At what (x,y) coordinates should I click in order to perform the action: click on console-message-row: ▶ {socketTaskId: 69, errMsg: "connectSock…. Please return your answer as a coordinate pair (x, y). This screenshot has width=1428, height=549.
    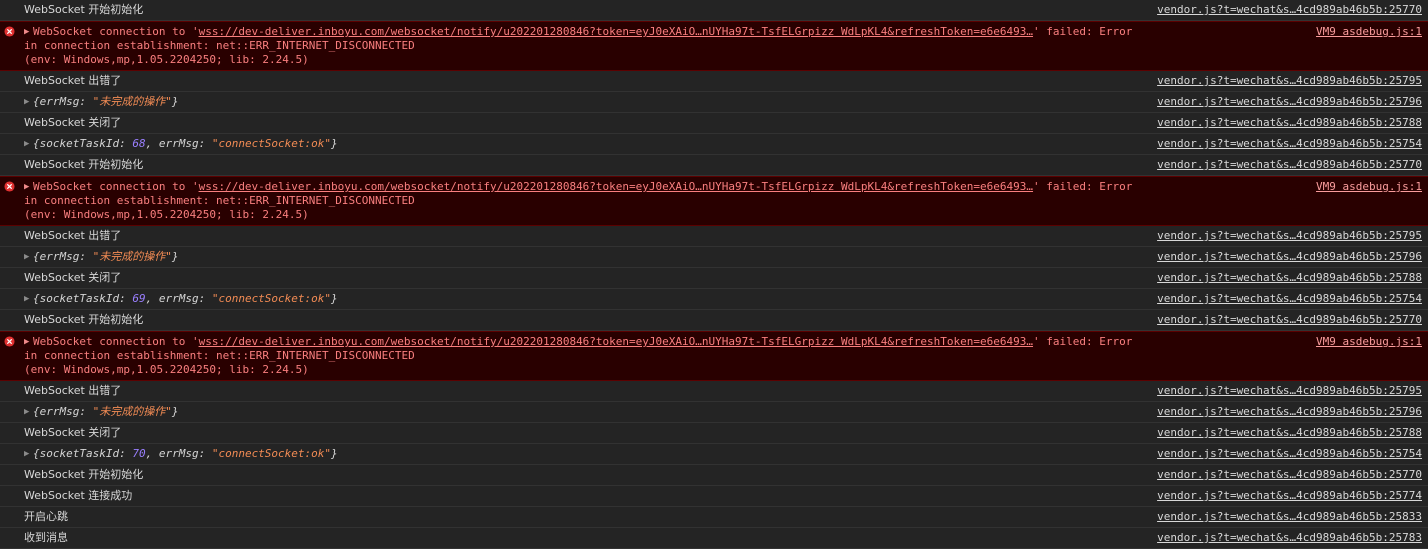
    Looking at the image, I should click on (714, 299).